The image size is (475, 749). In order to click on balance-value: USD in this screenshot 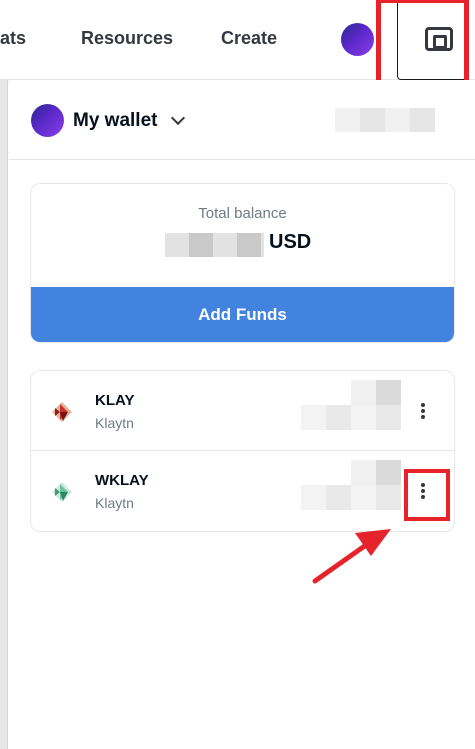, I will do `click(242, 244)`.